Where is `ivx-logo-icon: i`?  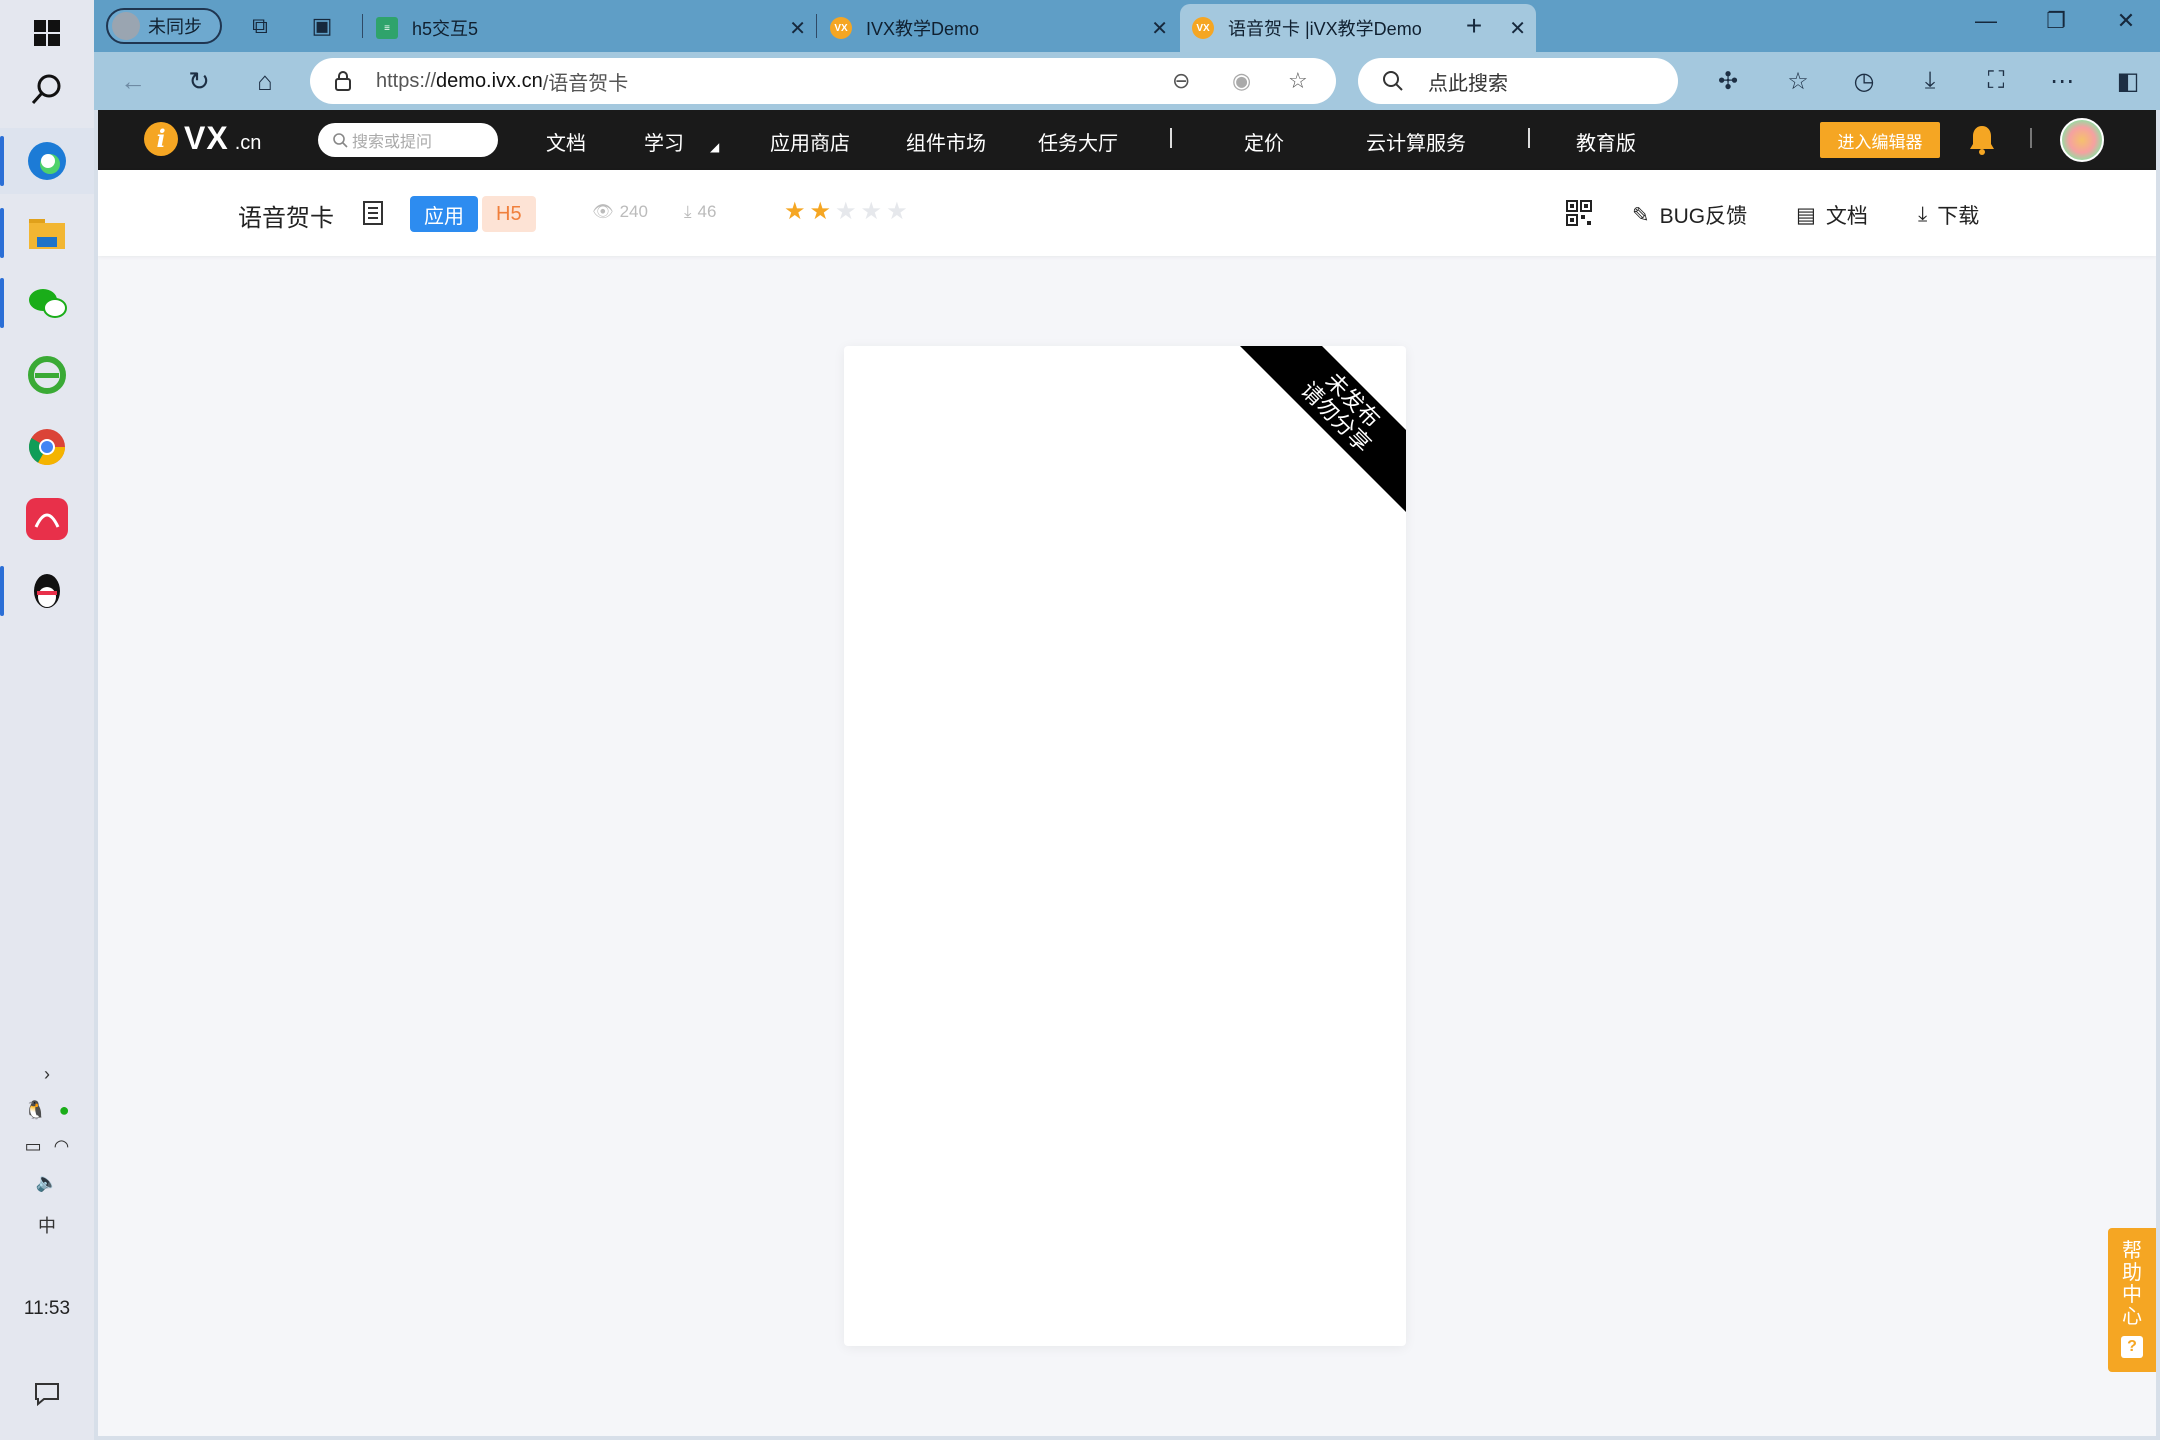
ivx-logo-icon: i is located at coordinates (161, 138).